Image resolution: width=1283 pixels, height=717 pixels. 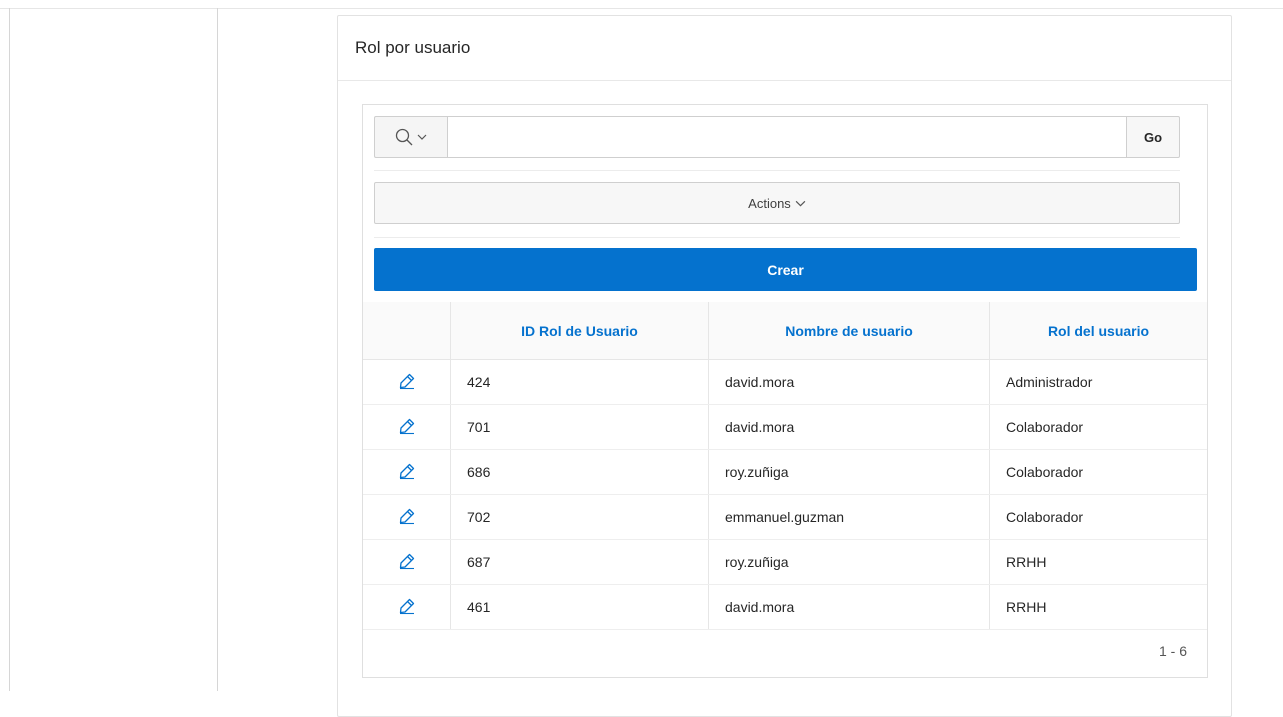 I want to click on pagination-label: 1 - 6, so click(x=1172, y=651).